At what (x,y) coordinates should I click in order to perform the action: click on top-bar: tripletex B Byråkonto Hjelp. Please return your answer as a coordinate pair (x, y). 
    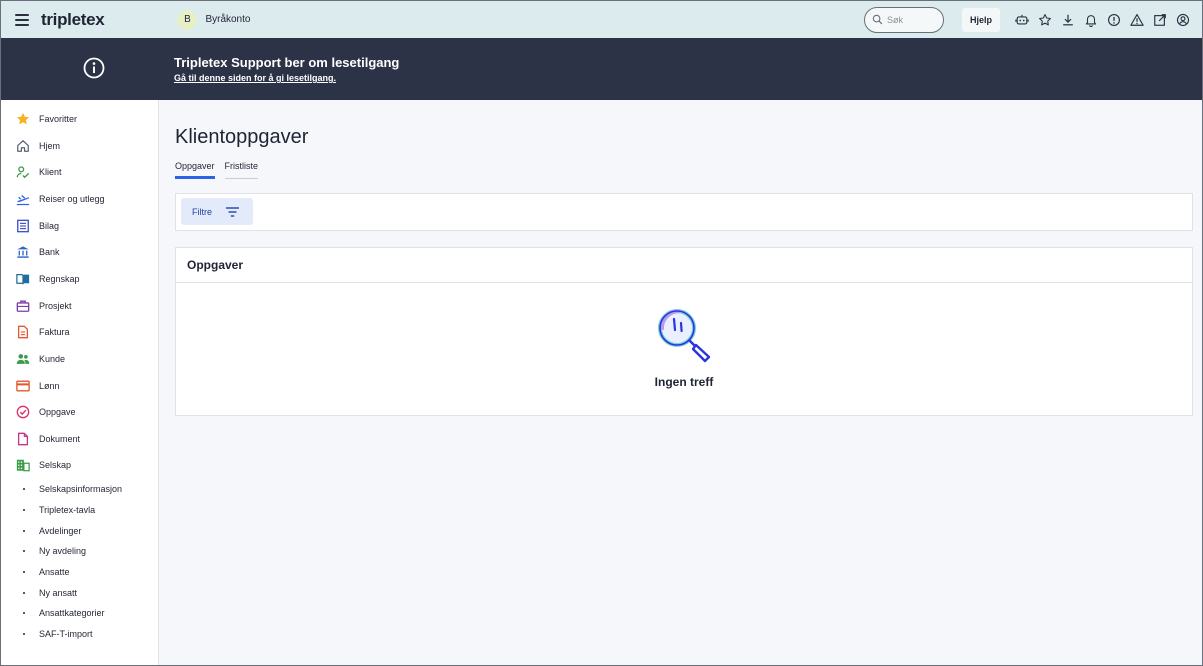
    Looking at the image, I should click on (601, 19).